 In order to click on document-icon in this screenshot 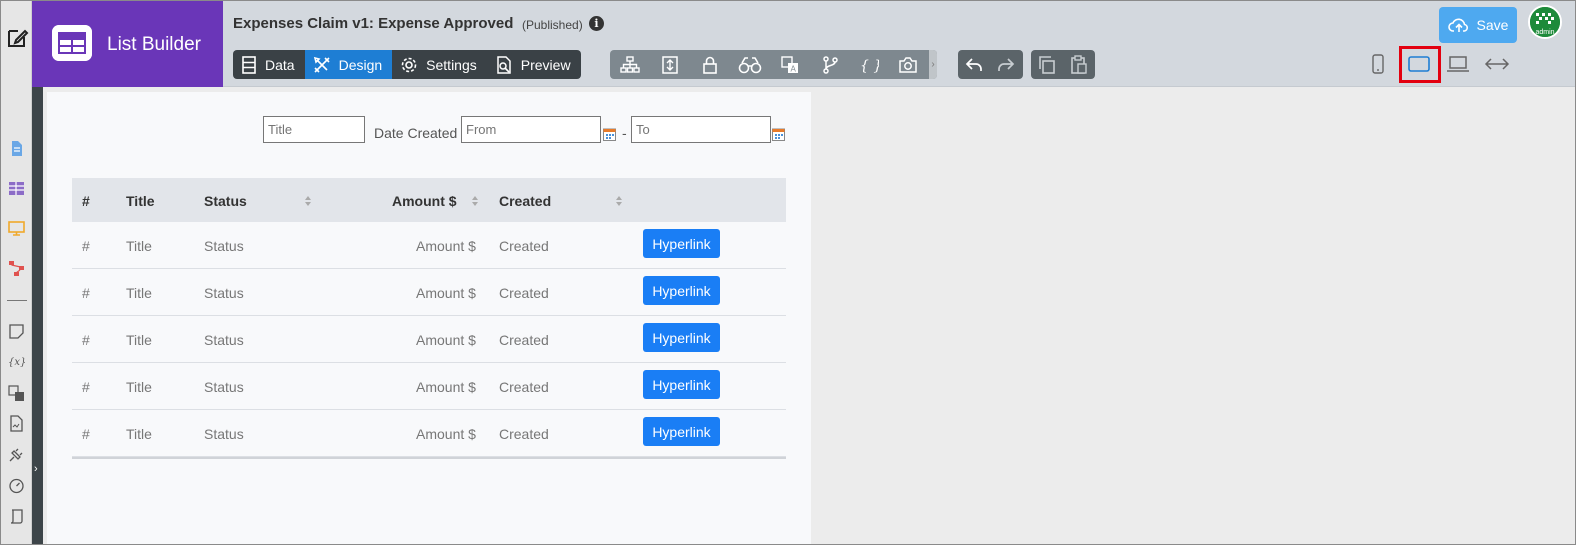, I will do `click(16, 423)`.